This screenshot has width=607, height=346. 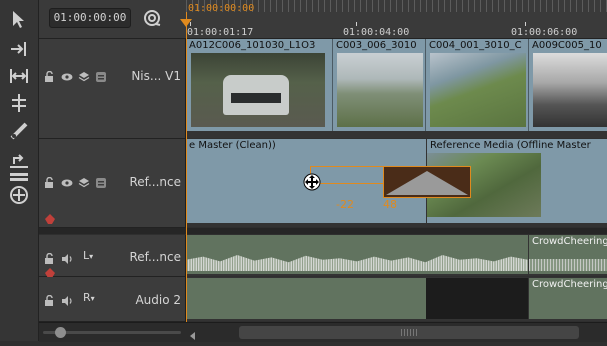 What do you see at coordinates (156, 76) in the screenshot?
I see `track-name: Nis... V1` at bounding box center [156, 76].